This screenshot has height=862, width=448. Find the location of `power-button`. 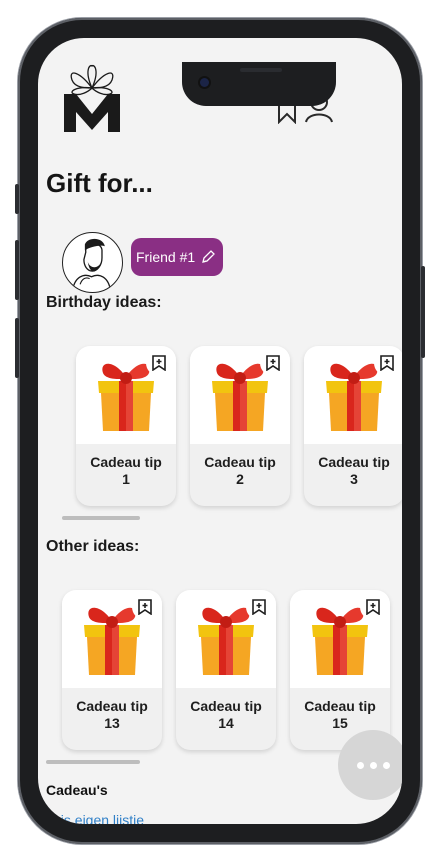

power-button is located at coordinates (423, 312).